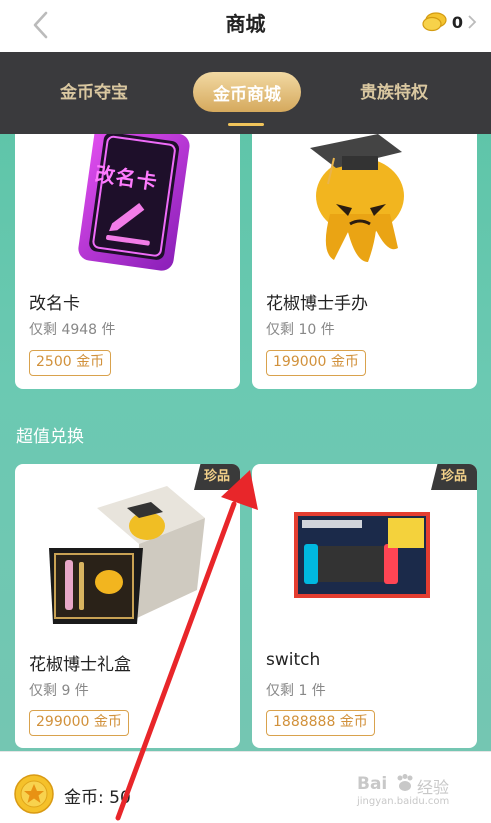 This screenshot has width=491, height=823. I want to click on watermark-brand: Bai, so click(372, 784).